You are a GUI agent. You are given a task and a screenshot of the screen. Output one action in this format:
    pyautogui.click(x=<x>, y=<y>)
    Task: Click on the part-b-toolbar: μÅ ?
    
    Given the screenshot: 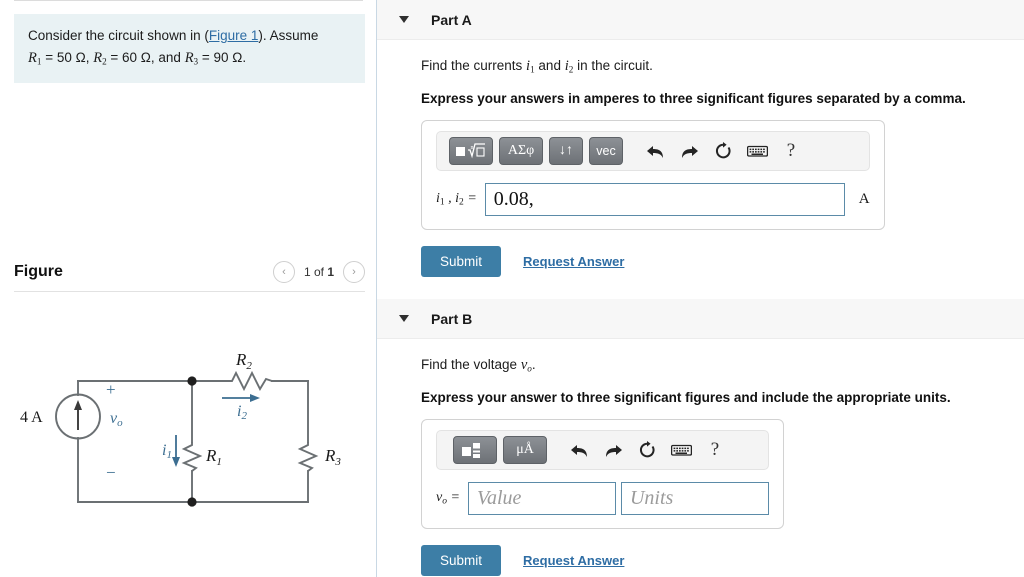 What is the action you would take?
    pyautogui.click(x=602, y=450)
    